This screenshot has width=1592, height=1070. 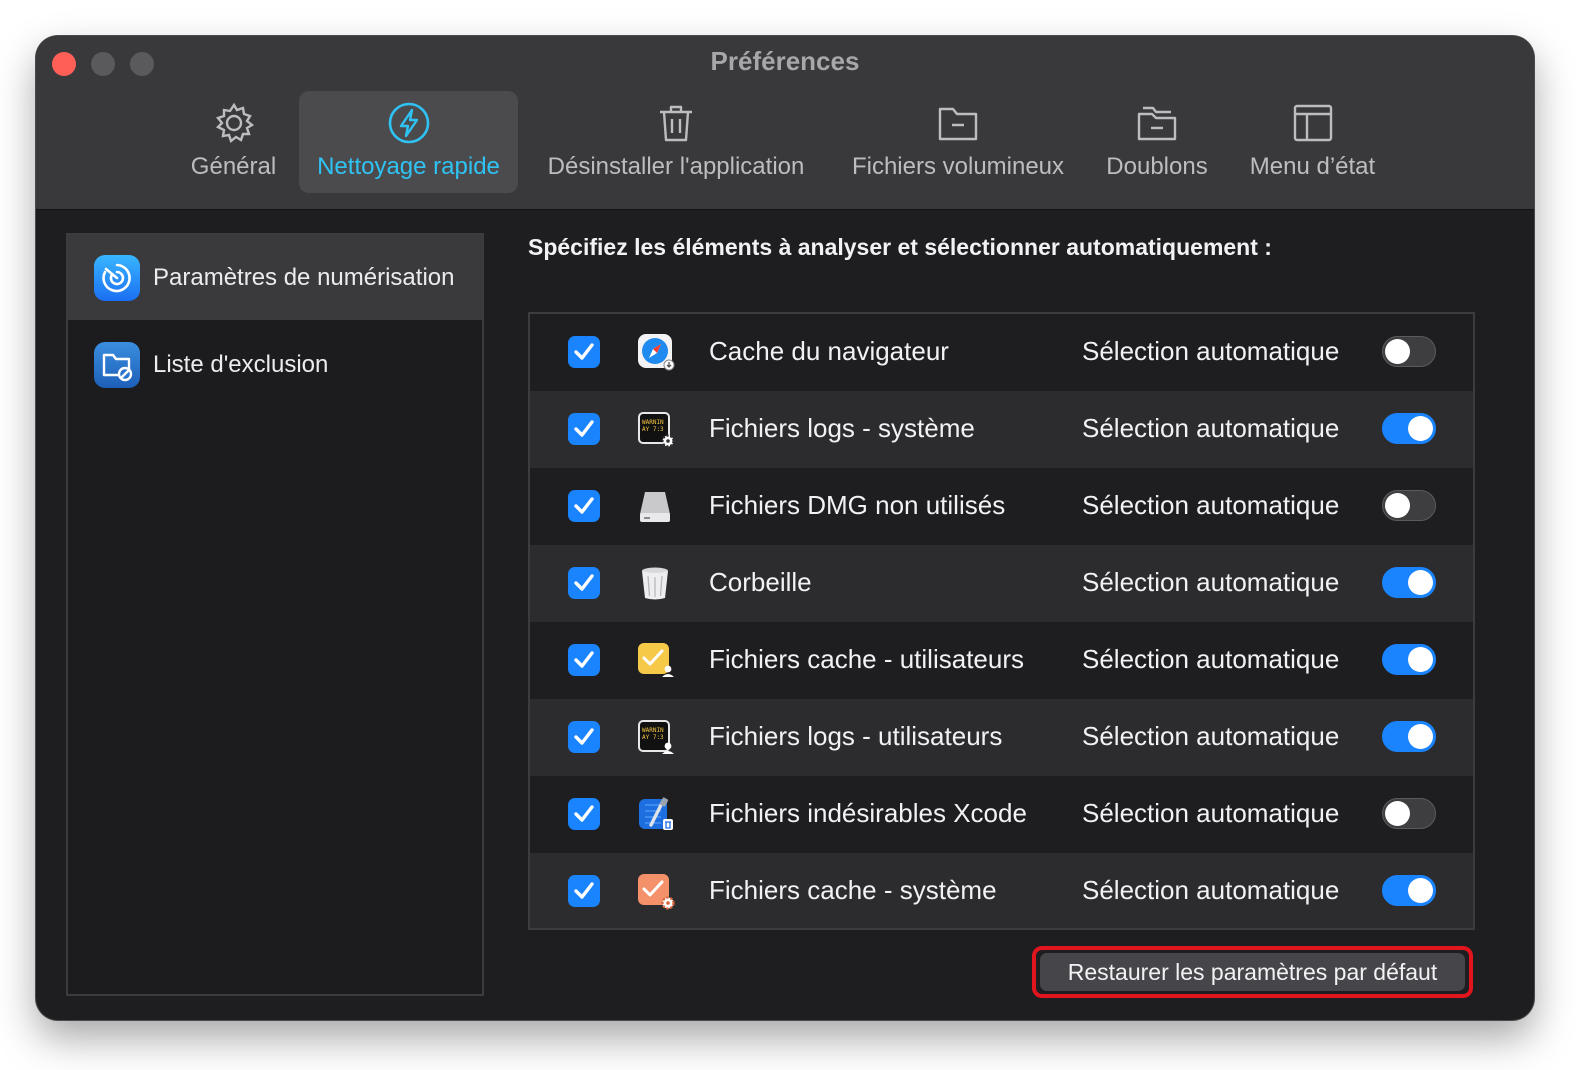 I want to click on safari-compass-icon, so click(x=656, y=352).